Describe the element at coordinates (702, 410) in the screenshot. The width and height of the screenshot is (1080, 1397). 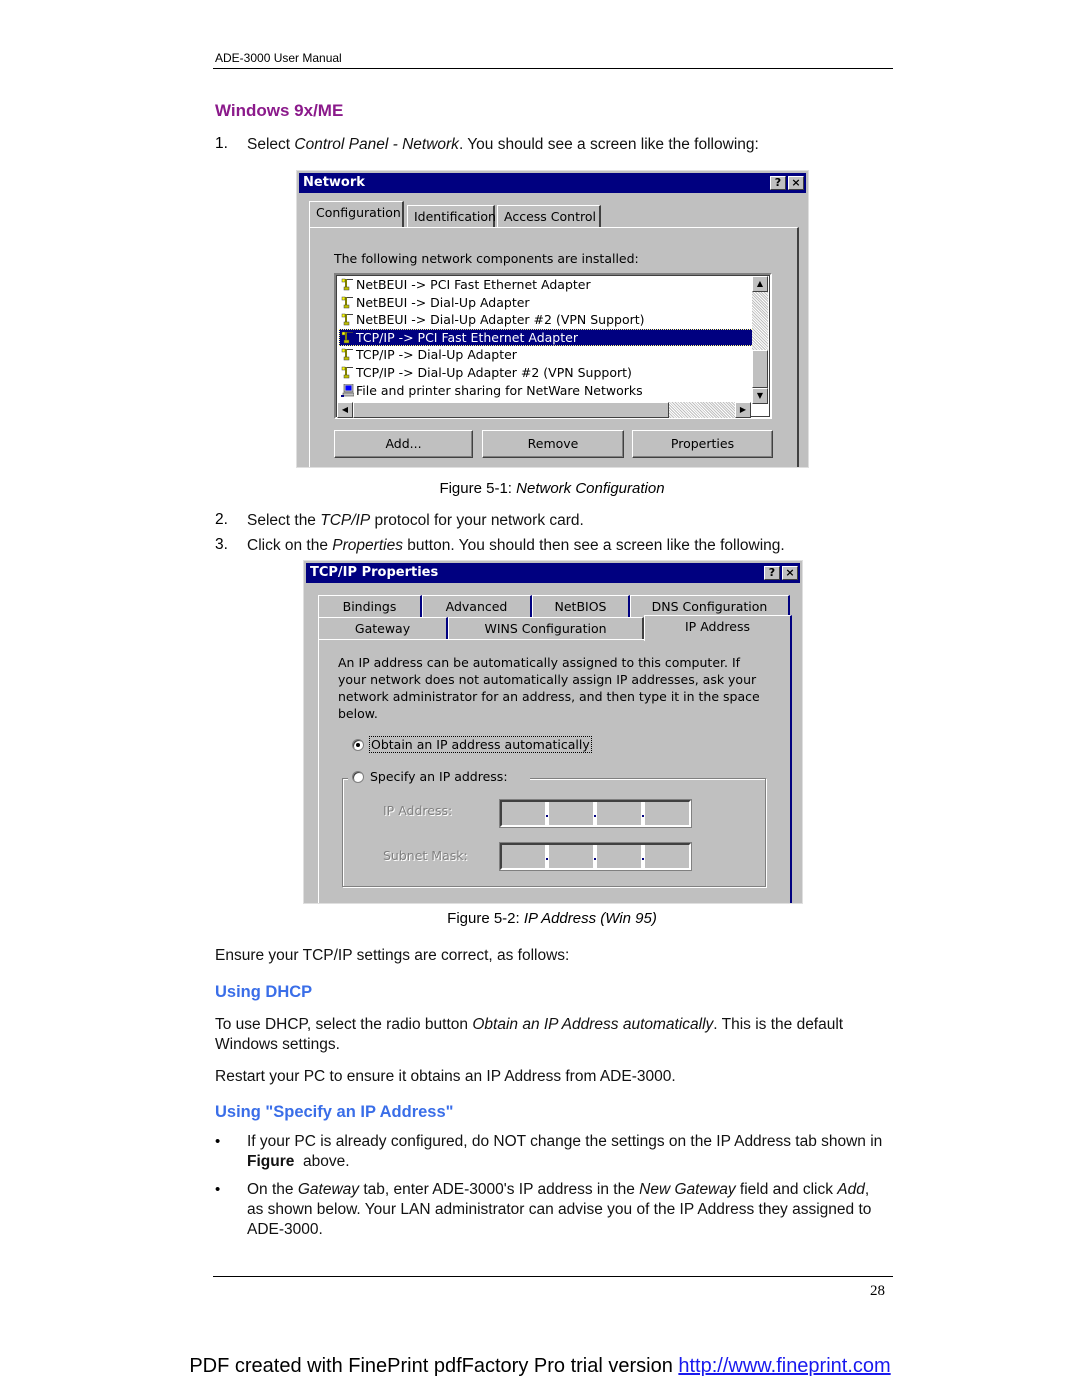
I see `horizontal-scroll-track` at that location.